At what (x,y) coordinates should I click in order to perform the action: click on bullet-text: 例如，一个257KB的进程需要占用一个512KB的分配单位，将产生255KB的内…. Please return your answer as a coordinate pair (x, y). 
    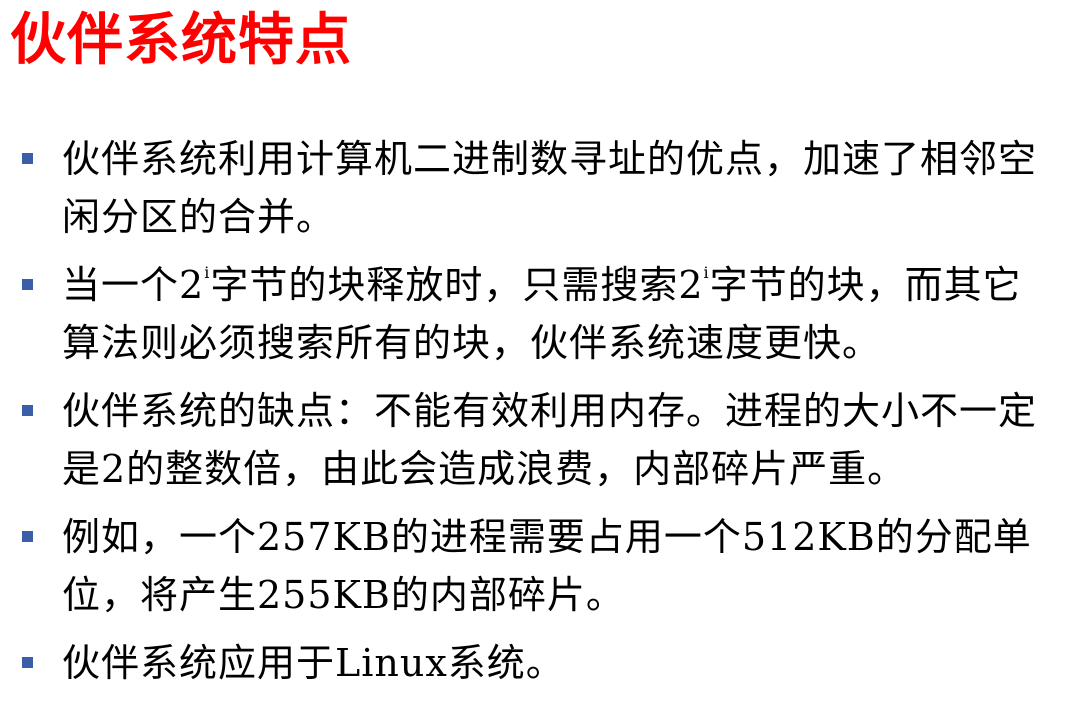
    Looking at the image, I should click on (547, 566).